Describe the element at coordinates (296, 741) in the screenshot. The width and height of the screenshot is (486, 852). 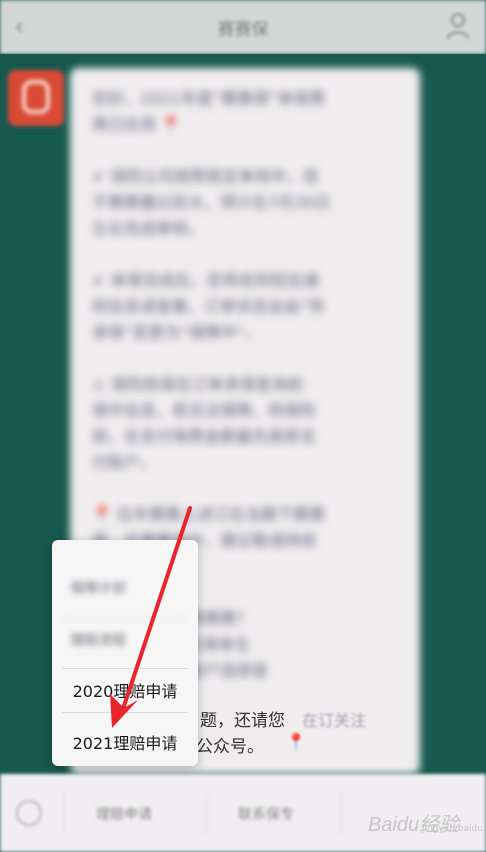
I see `message-fragment-faded: 📍` at that location.